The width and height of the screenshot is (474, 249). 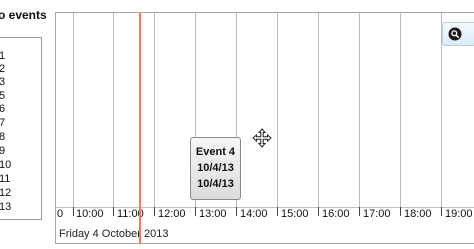 What do you see at coordinates (2, 69) in the screenshot?
I see `list-item: 2` at bounding box center [2, 69].